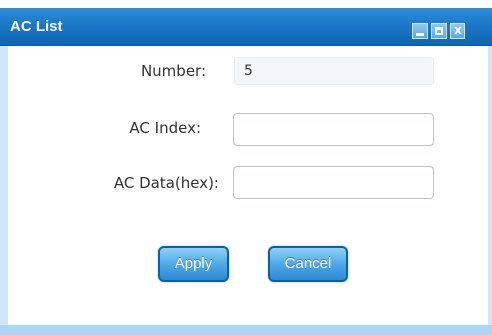  Describe the element at coordinates (420, 31) in the screenshot. I see `minimize-button` at that location.